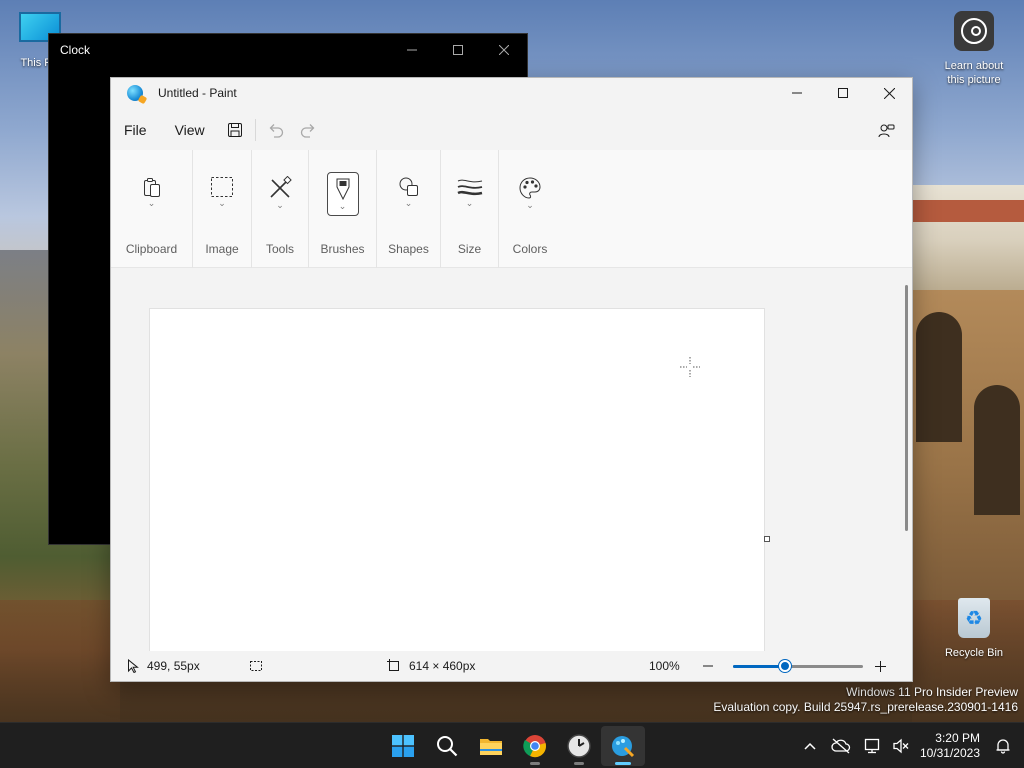 The image size is (1024, 768). What do you see at coordinates (518, 666) in the screenshot?
I see `canvas-size-indicator: 614 × 460px` at bounding box center [518, 666].